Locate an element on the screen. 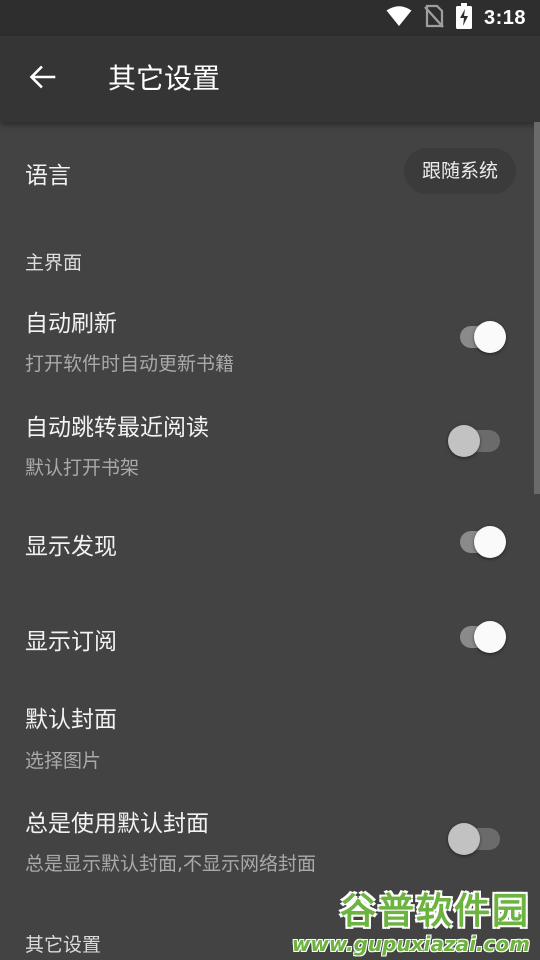  page-title: 其它设置 is located at coordinates (164, 78).